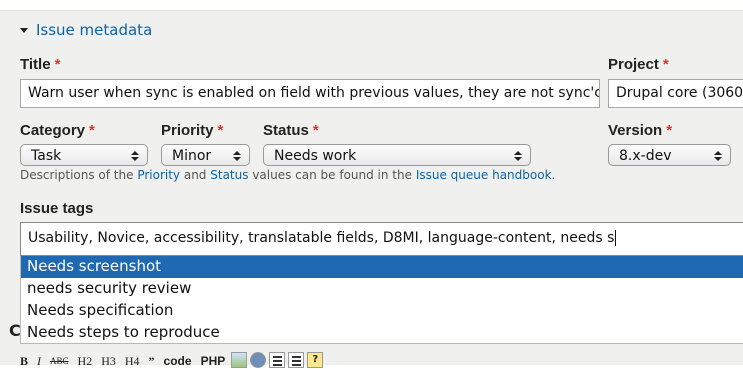 This screenshot has height=369, width=743. Describe the element at coordinates (79, 175) in the screenshot. I see `description-text: Descriptions of the` at that location.